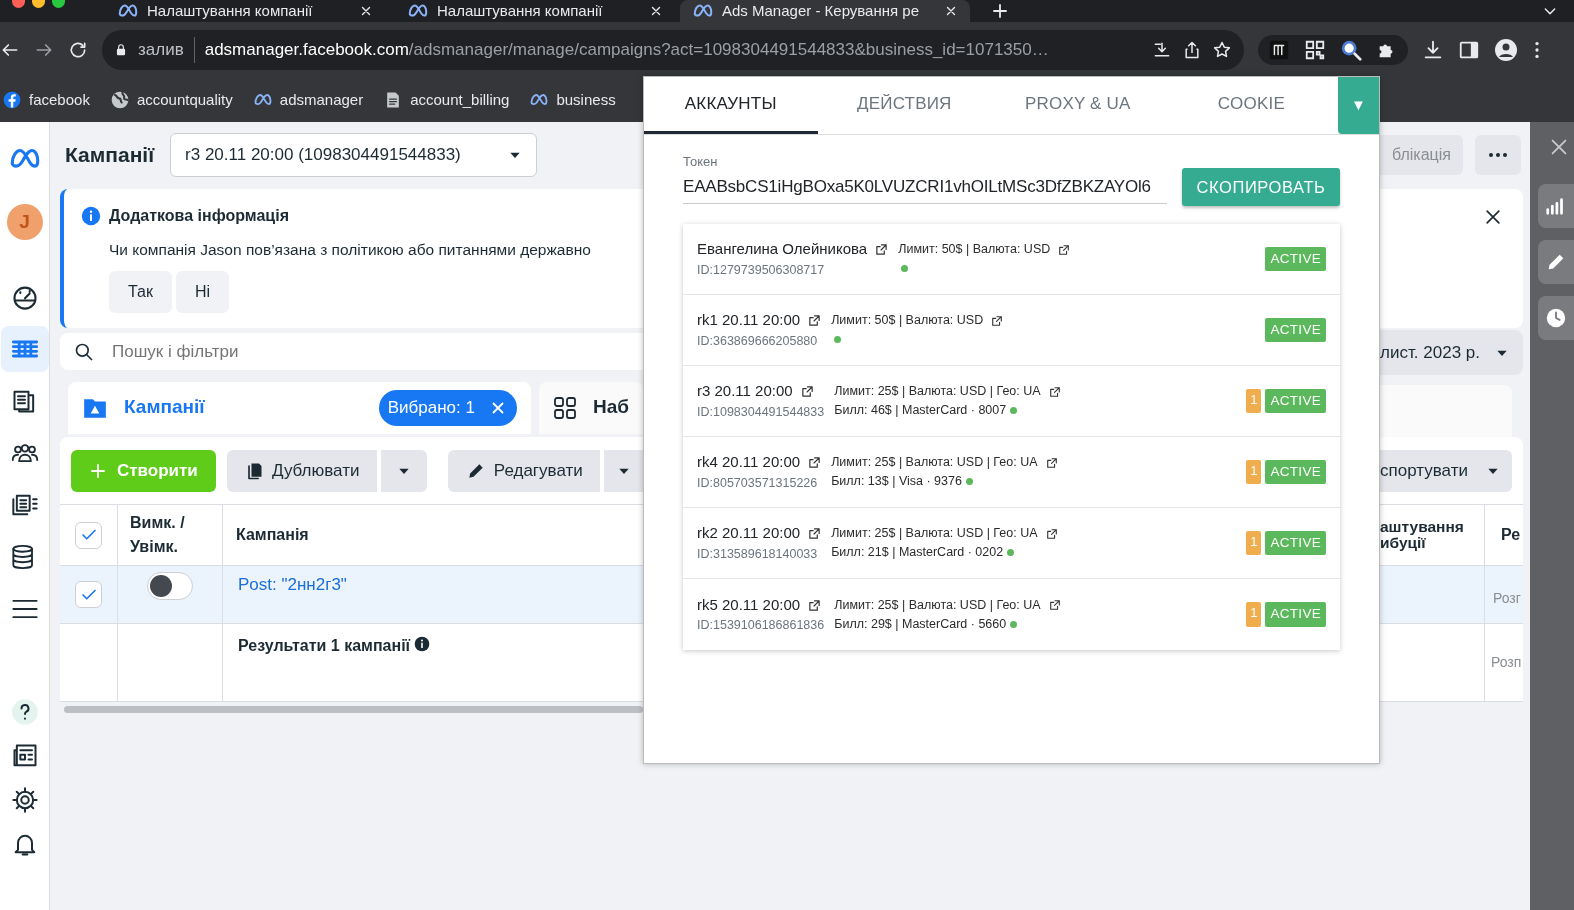 This screenshot has width=1574, height=910. Describe the element at coordinates (12, 100) in the screenshot. I see `facebook-icon` at that location.